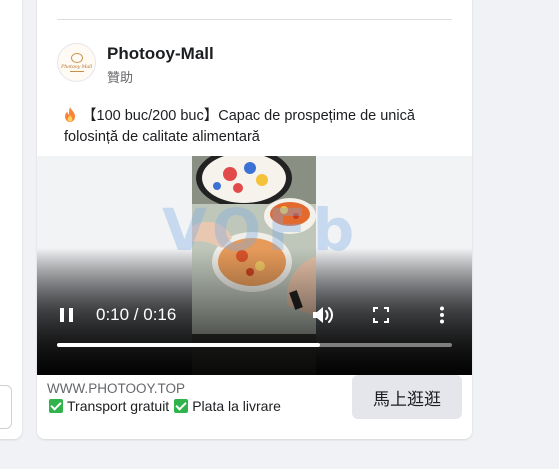  I want to click on previous-ad-card, so click(11, 219).